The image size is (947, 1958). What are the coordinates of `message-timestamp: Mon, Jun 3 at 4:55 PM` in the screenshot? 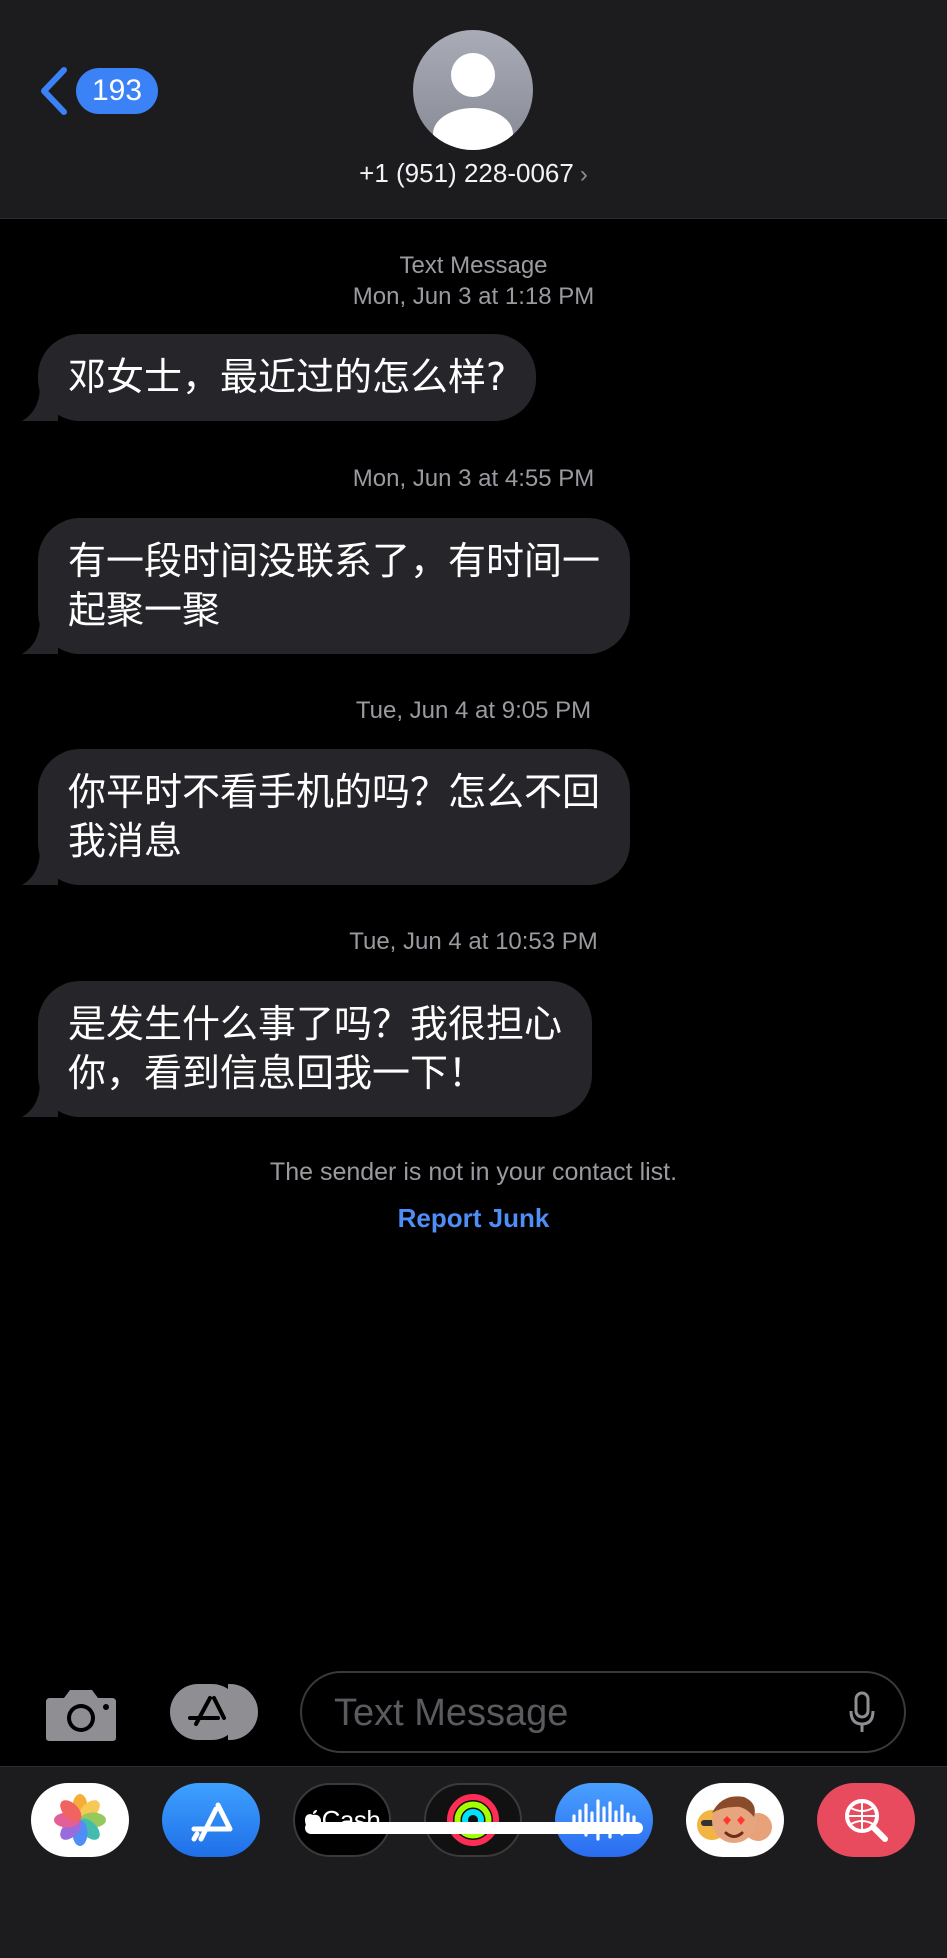 It's located at (473, 478).